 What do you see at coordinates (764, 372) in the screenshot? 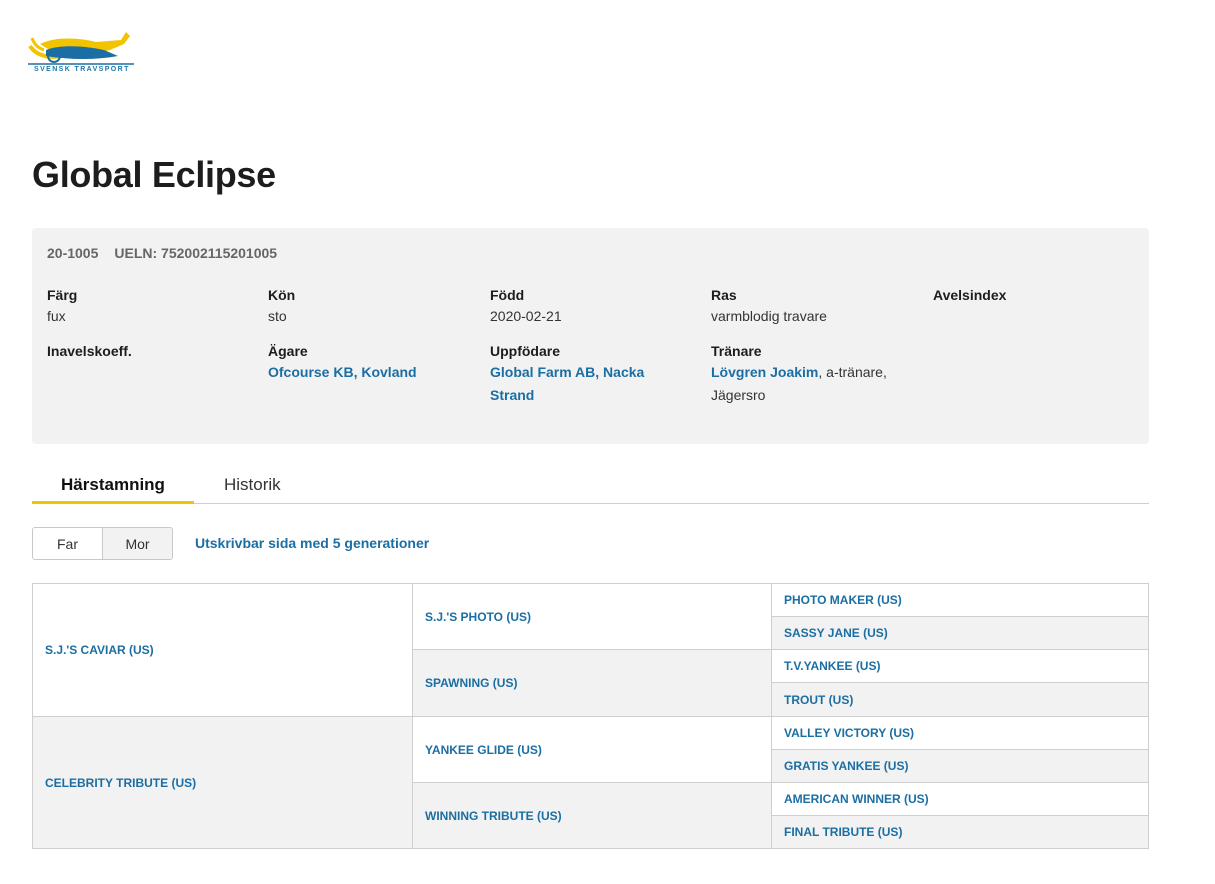
I see `trainer-link: Lövgren Joakim` at bounding box center [764, 372].